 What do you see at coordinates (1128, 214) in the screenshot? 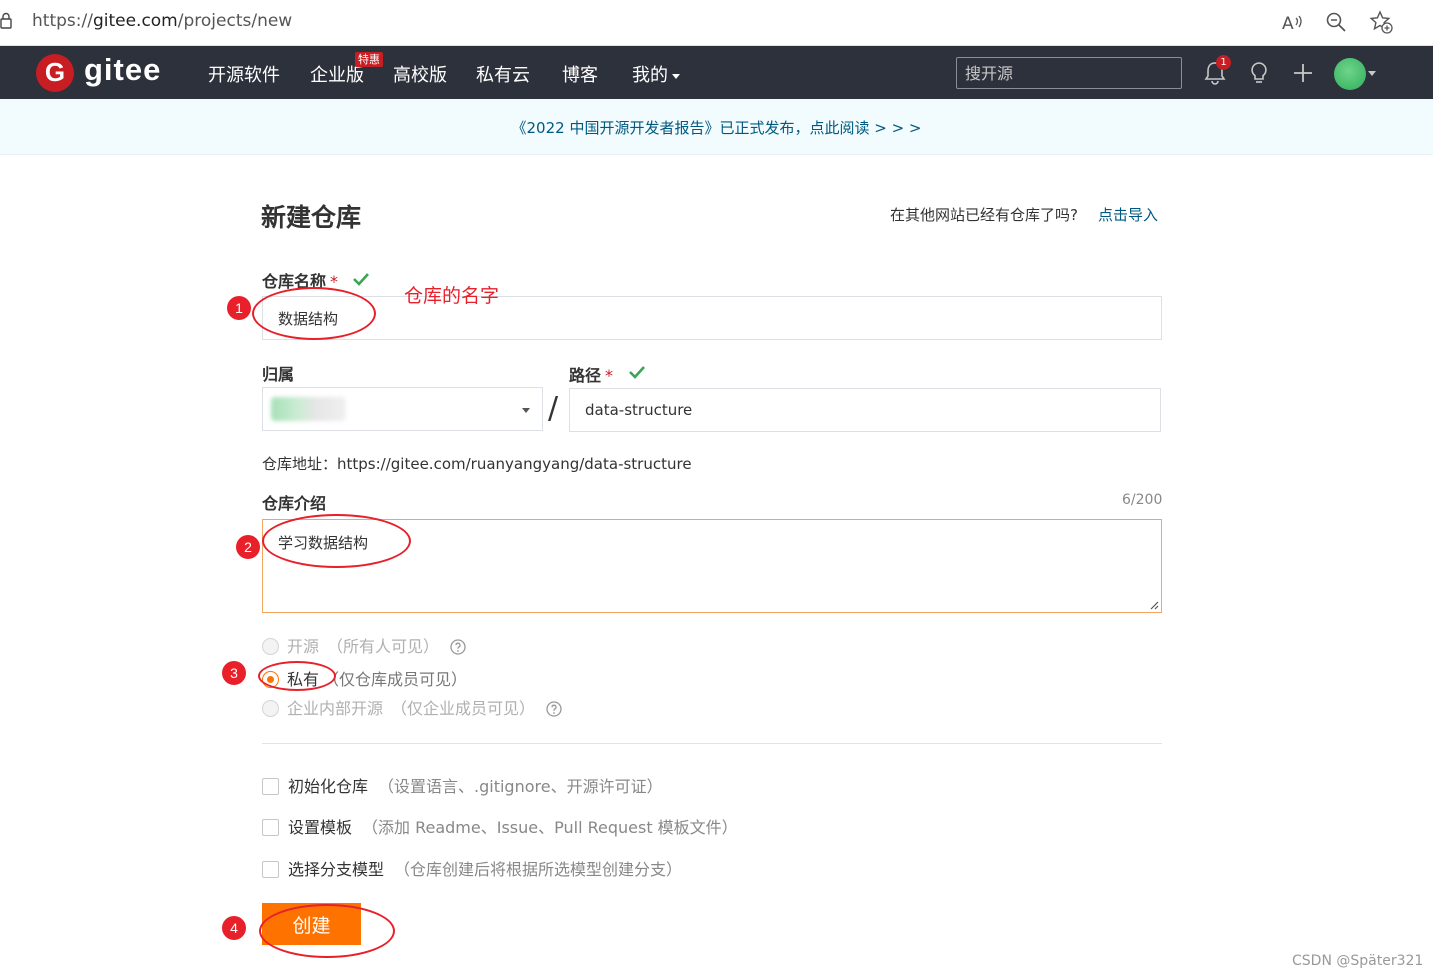
I see `import-link: 点击导入` at bounding box center [1128, 214].